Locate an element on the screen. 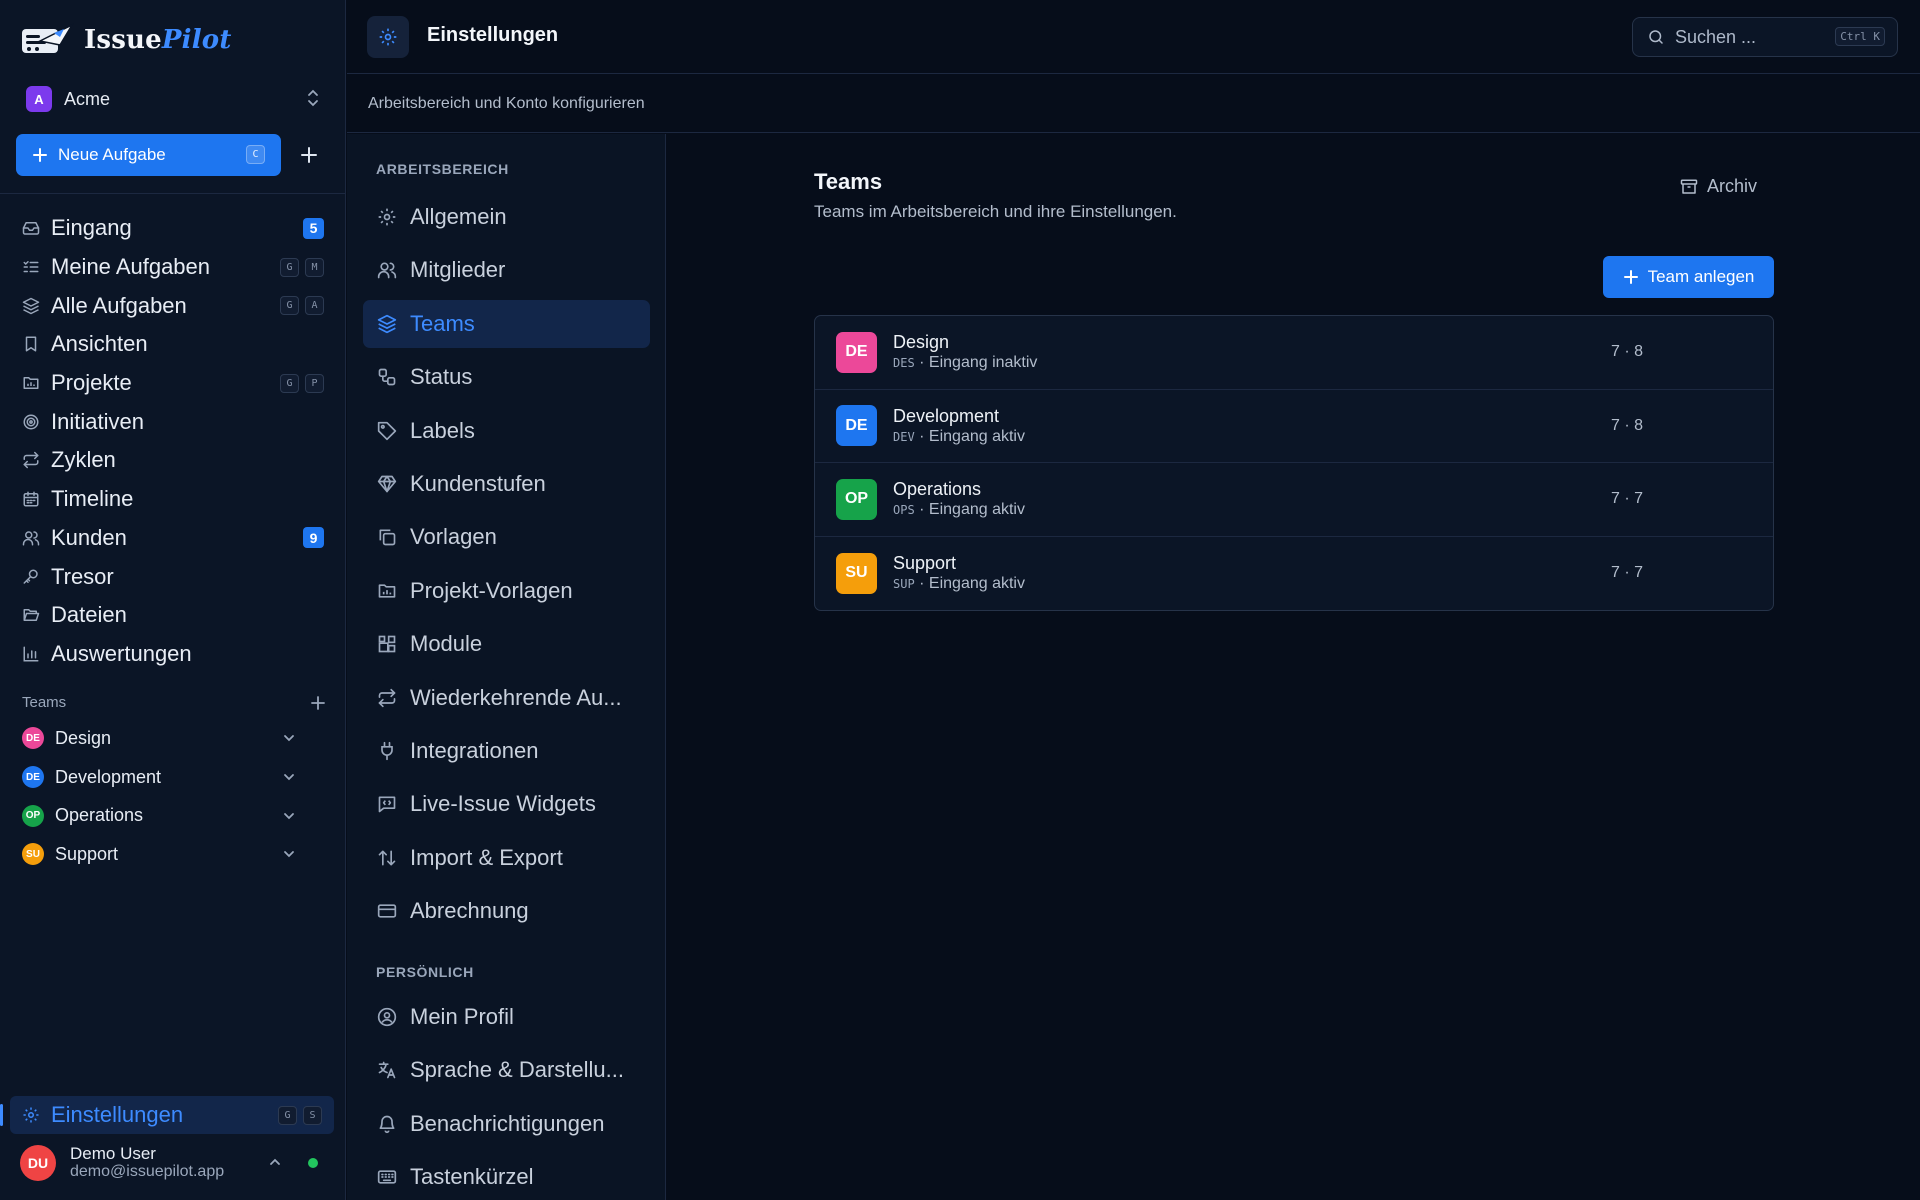 The height and width of the screenshot is (1200, 1920). settings-item-profile: Mein Profil is located at coordinates (506, 1017).